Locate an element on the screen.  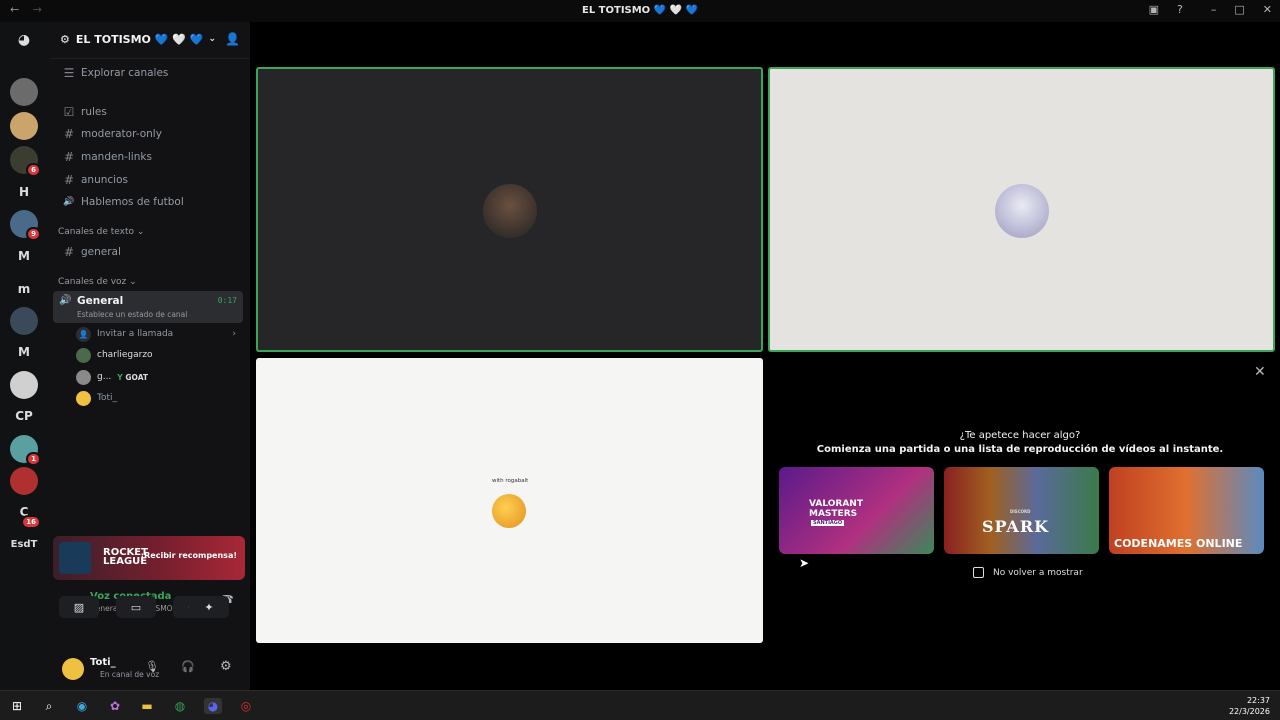
channel-hablemos-de-futbol: 🔊 Hablemos de futbol is located at coordinates (152, 202).